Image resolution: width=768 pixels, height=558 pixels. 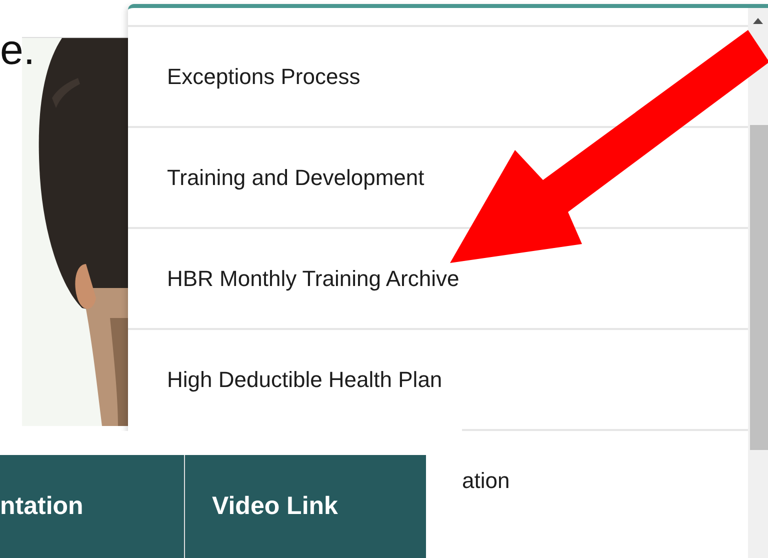 I want to click on column-header: Video Link, so click(x=305, y=506).